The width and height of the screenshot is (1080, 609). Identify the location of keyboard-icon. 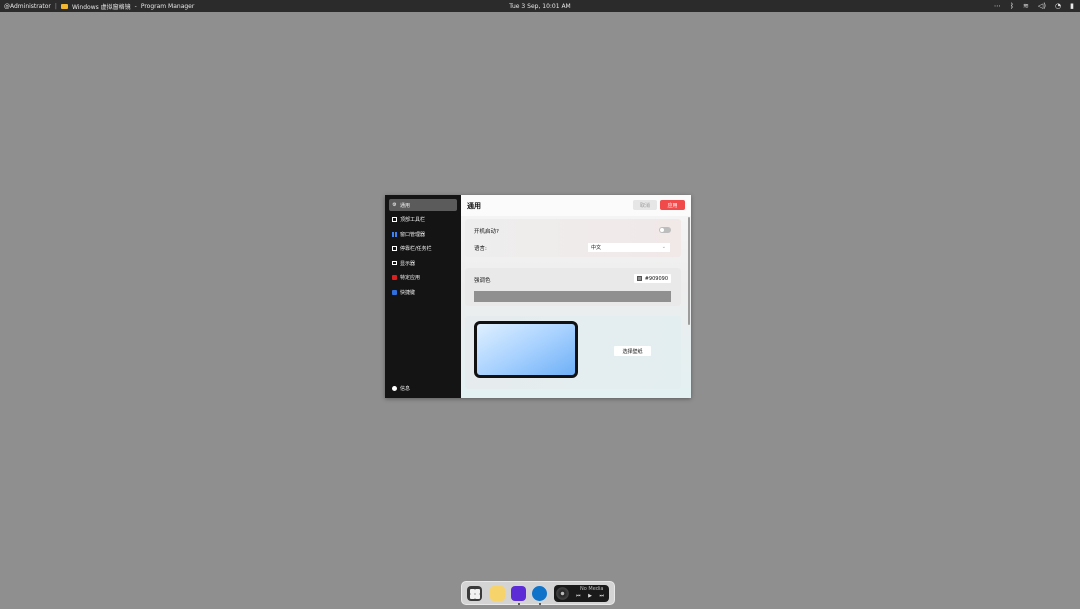
(394, 292).